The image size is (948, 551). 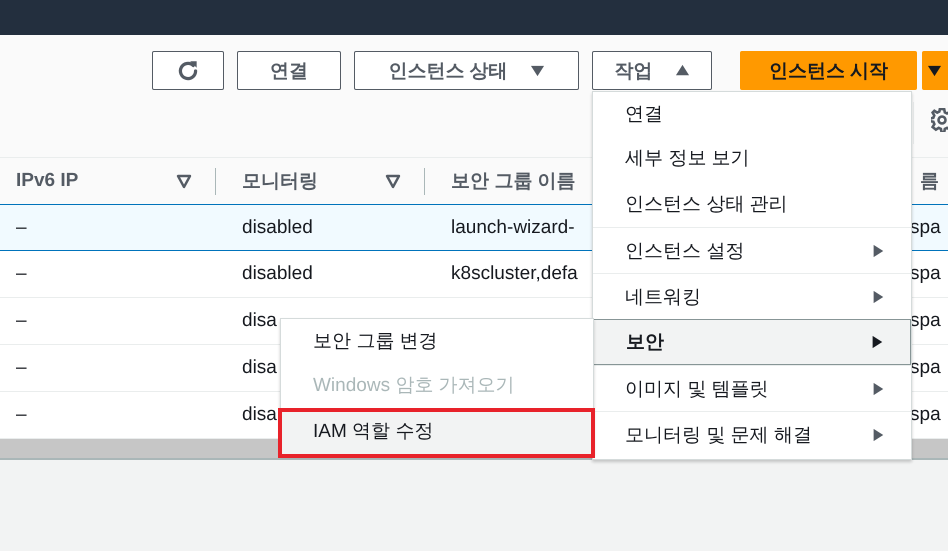 I want to click on menu-item: 세부 정보 보기, so click(x=752, y=158).